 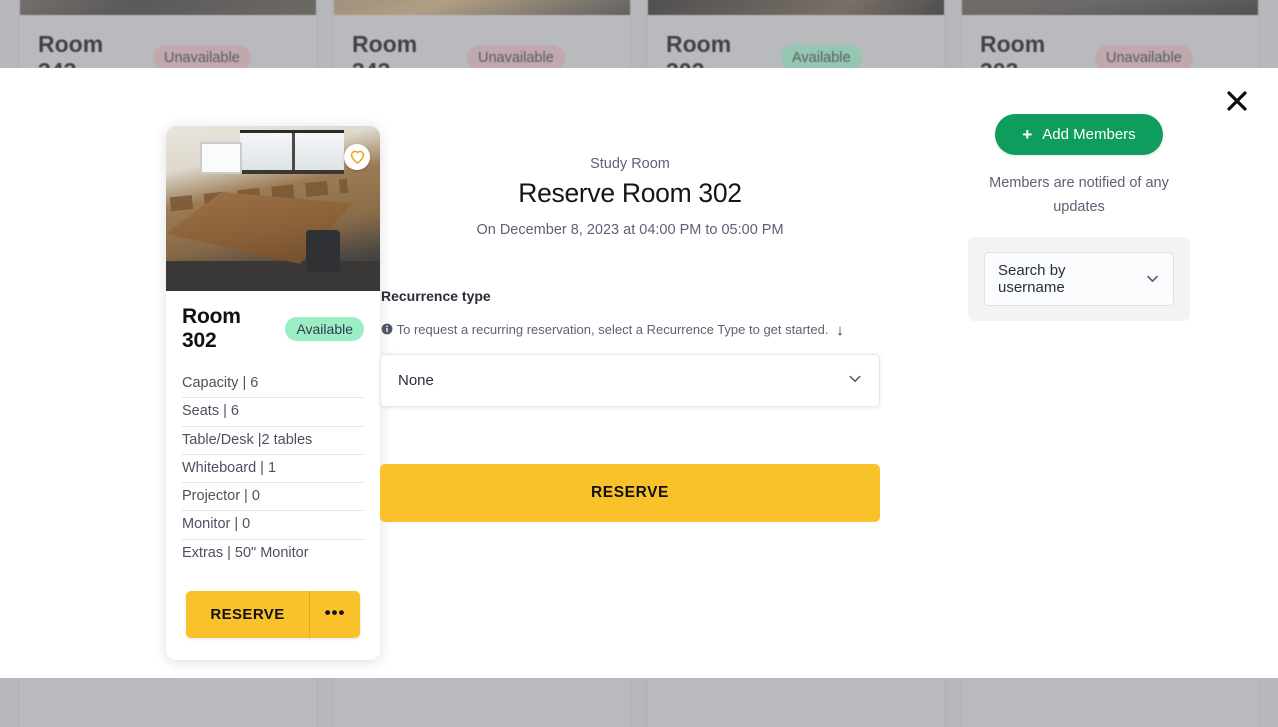 I want to click on submit-reserve-button: RESERVE, so click(x=630, y=493).